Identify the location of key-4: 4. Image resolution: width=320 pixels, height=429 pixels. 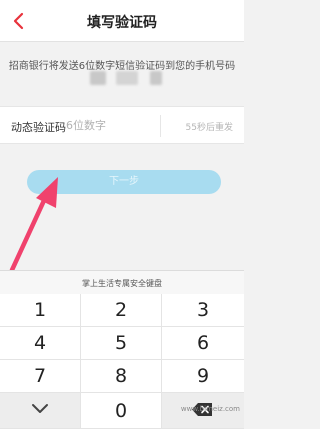
(40, 343).